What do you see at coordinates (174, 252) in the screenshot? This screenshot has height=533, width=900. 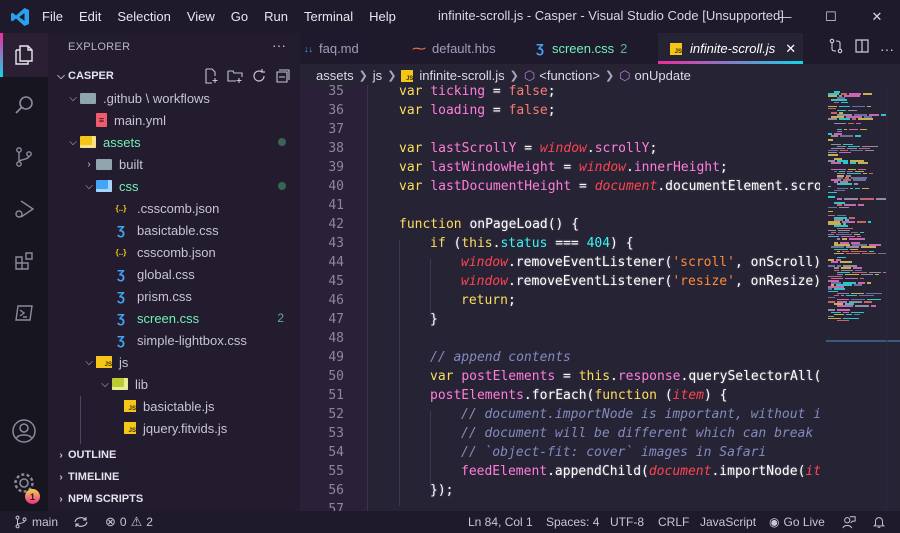 I see `tree-file: {..} csscomb.json` at bounding box center [174, 252].